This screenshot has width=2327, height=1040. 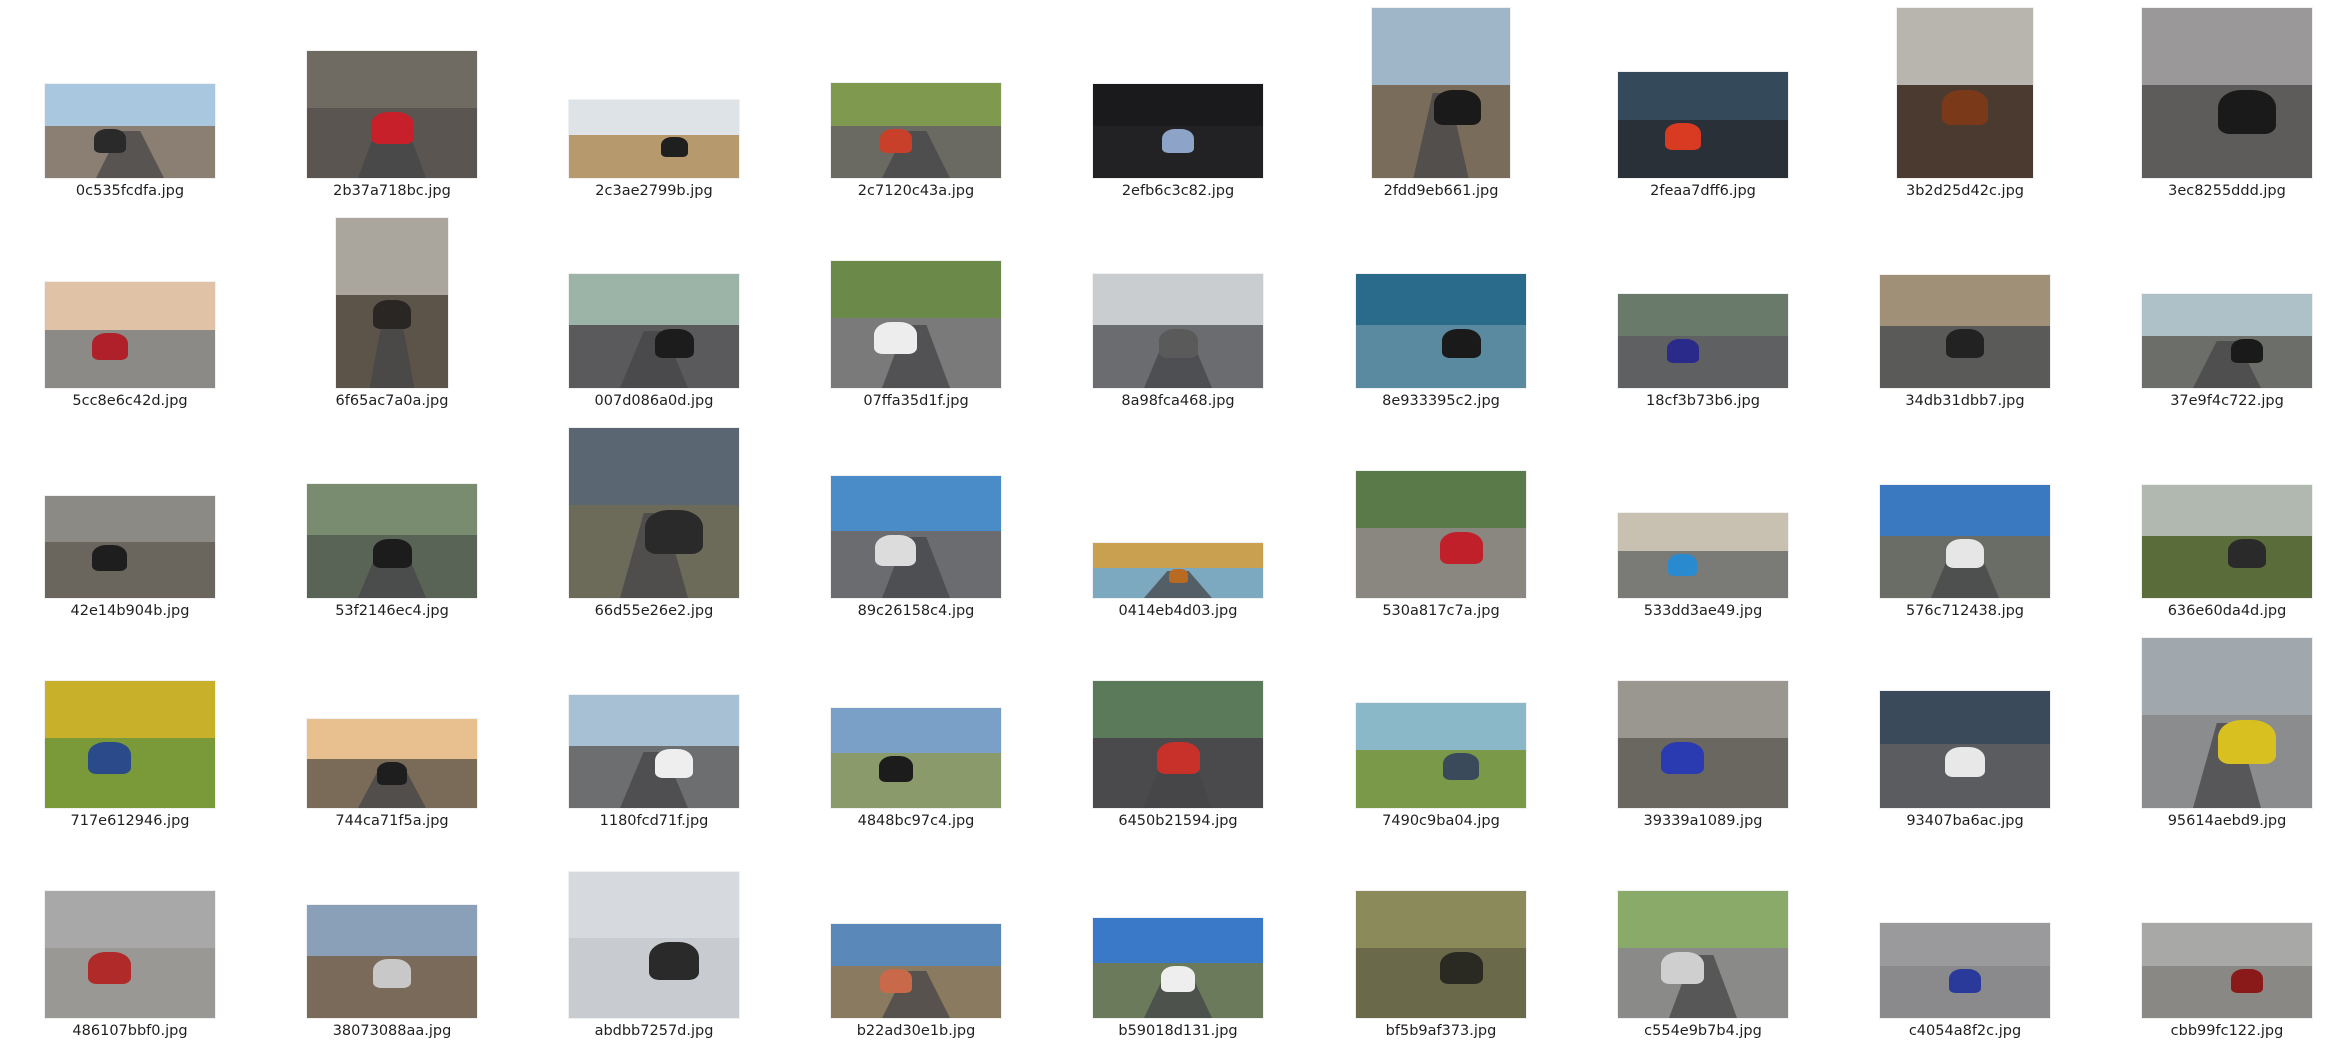 I want to click on file-item: b59018d131.jpg, so click(x=1178, y=940).